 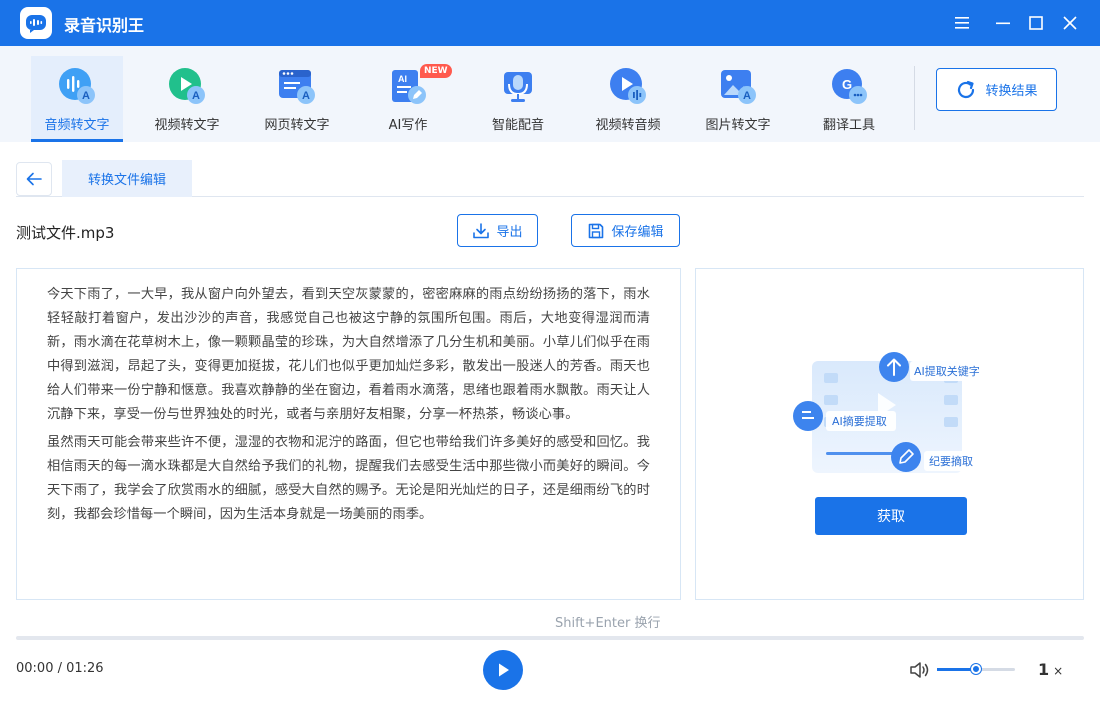 What do you see at coordinates (127, 178) in the screenshot?
I see `tab-convert-file-edit: 转换文件编辑` at bounding box center [127, 178].